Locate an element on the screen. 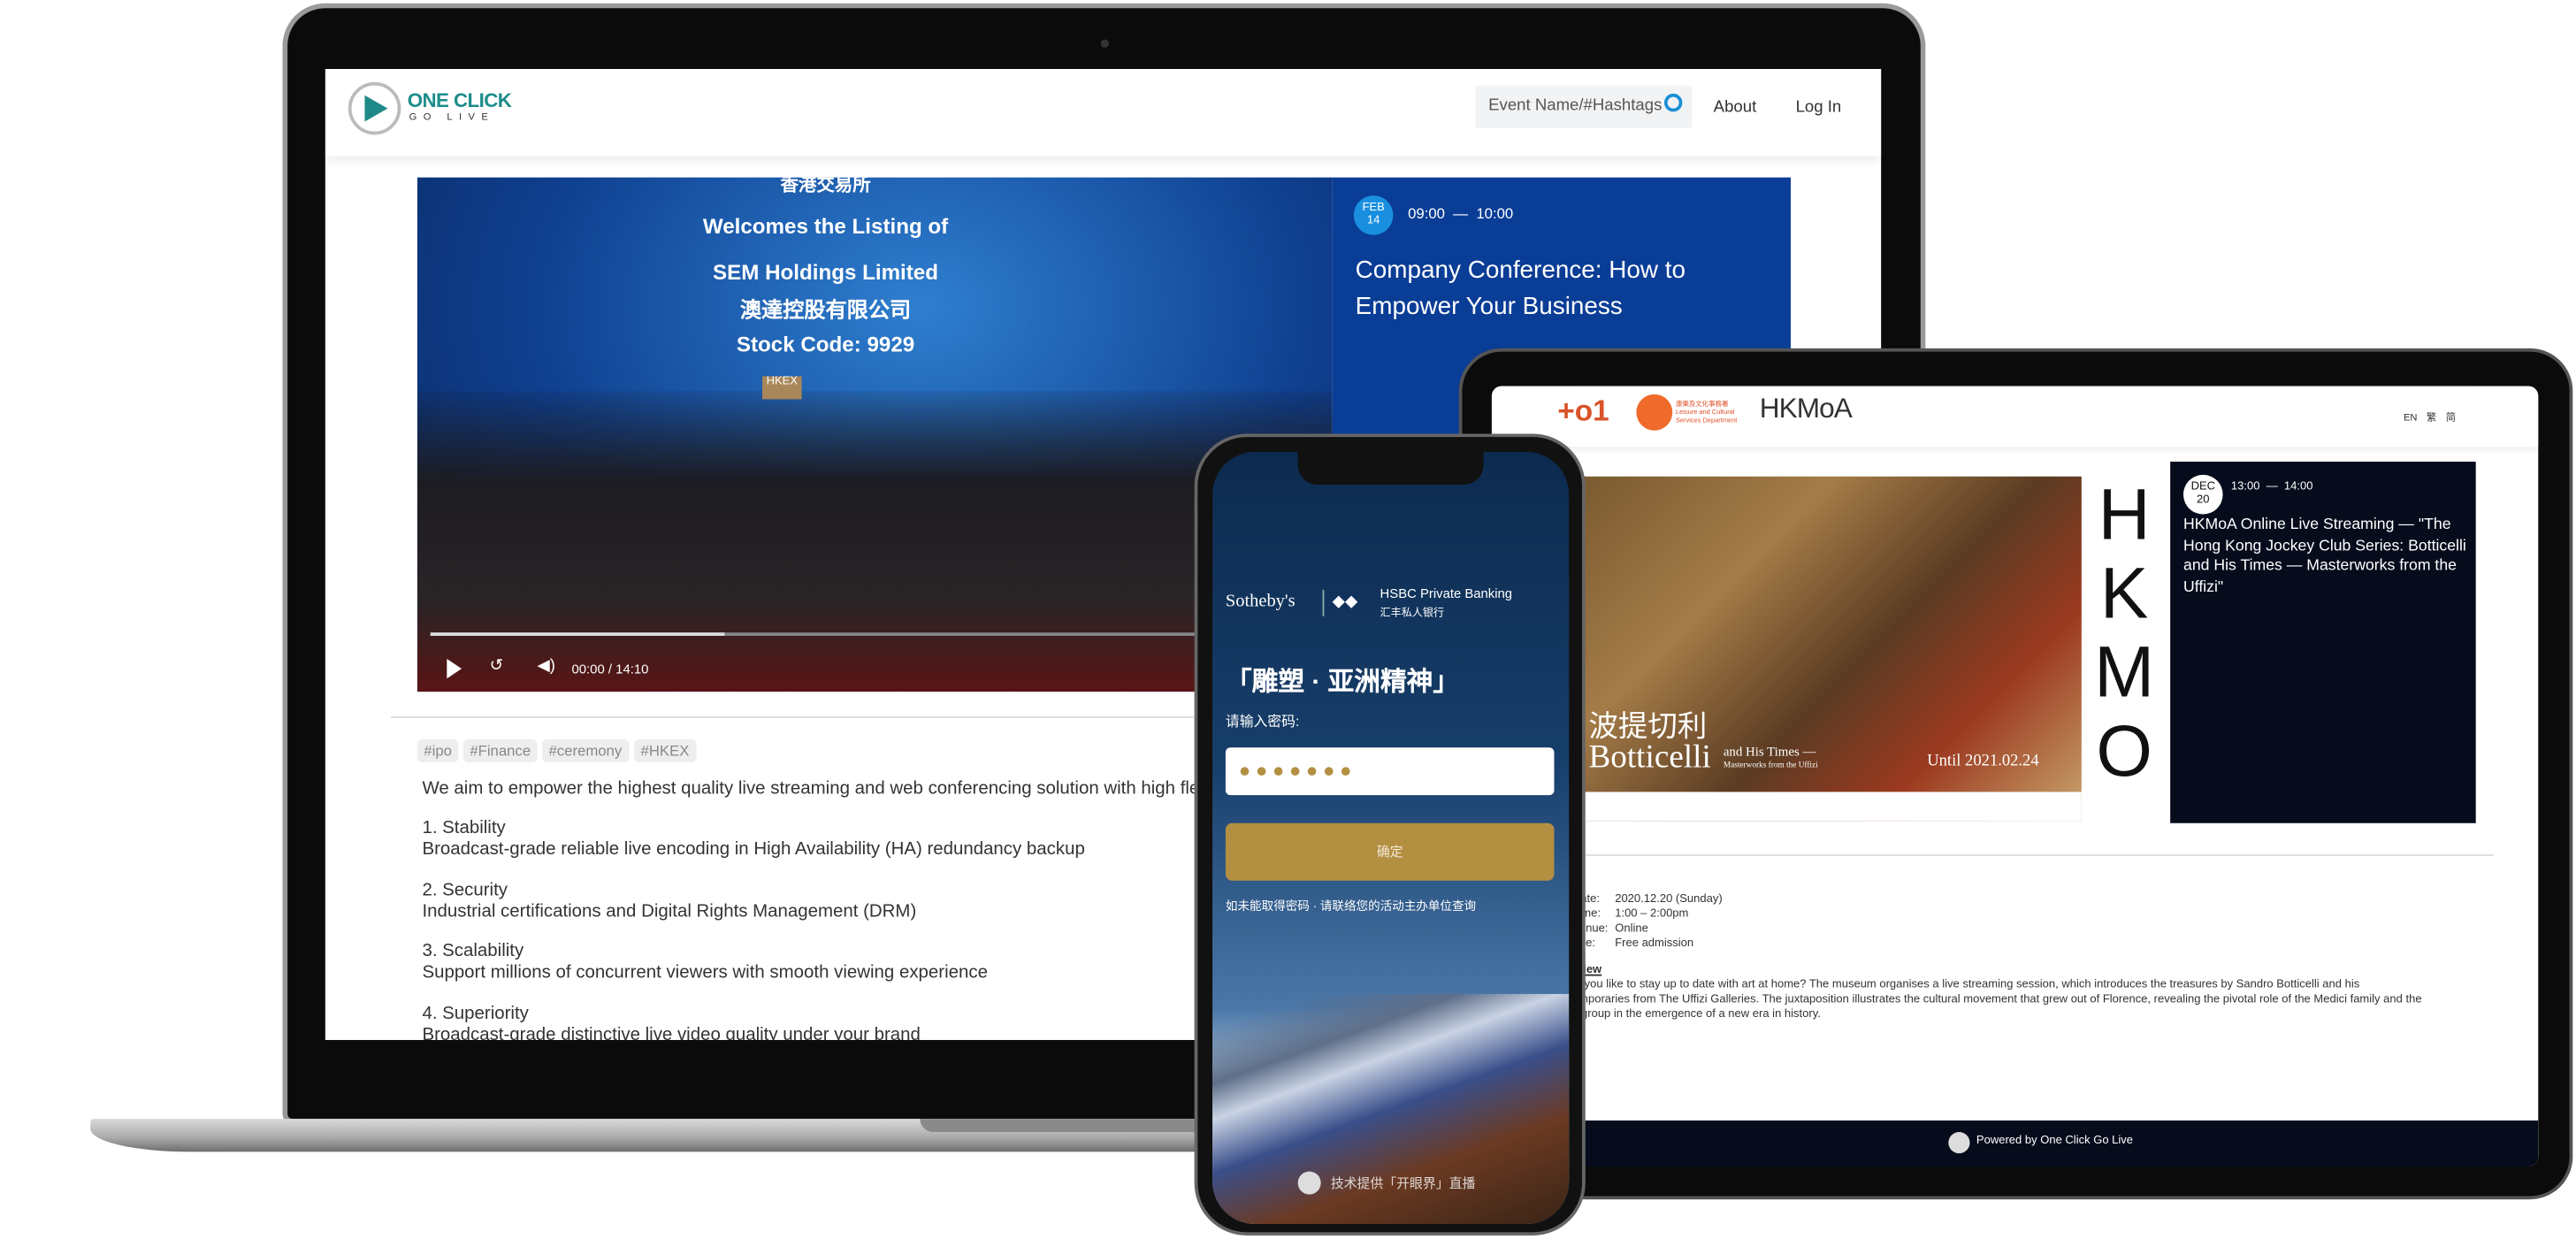  event-title: 「雕塑 · 亚洲精神」 is located at coordinates (1343, 683).